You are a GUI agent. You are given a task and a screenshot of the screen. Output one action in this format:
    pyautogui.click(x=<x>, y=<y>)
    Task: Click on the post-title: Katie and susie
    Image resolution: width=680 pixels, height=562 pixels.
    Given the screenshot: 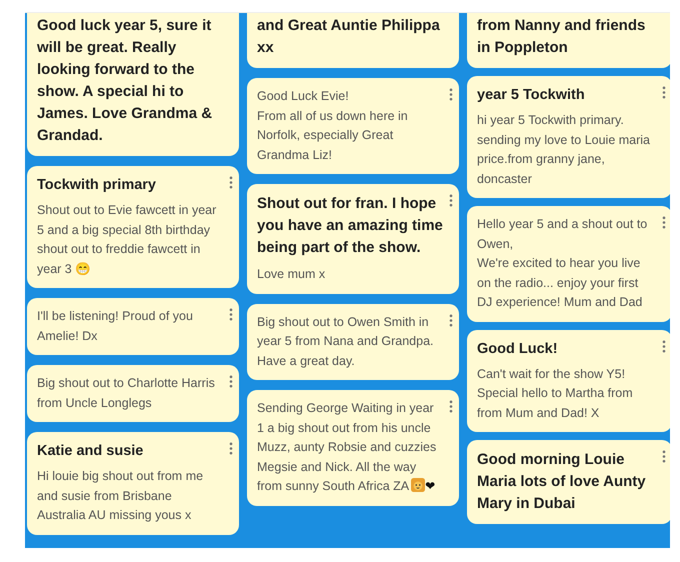 What is the action you would take?
    pyautogui.click(x=90, y=451)
    